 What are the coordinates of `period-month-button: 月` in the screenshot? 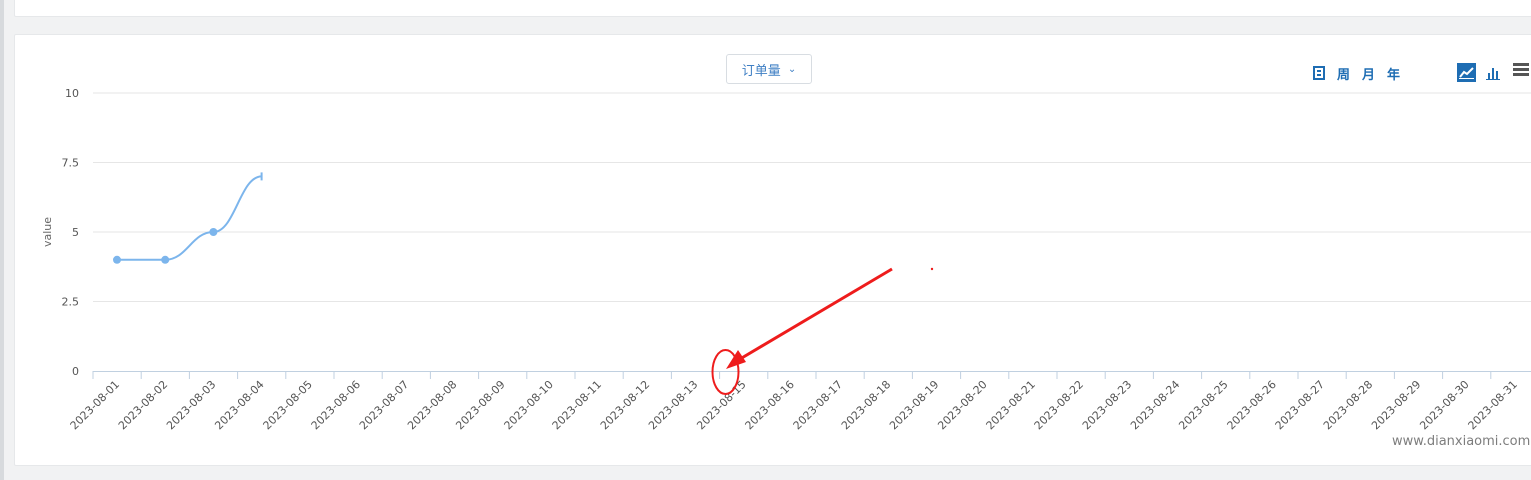 It's located at (1368, 73).